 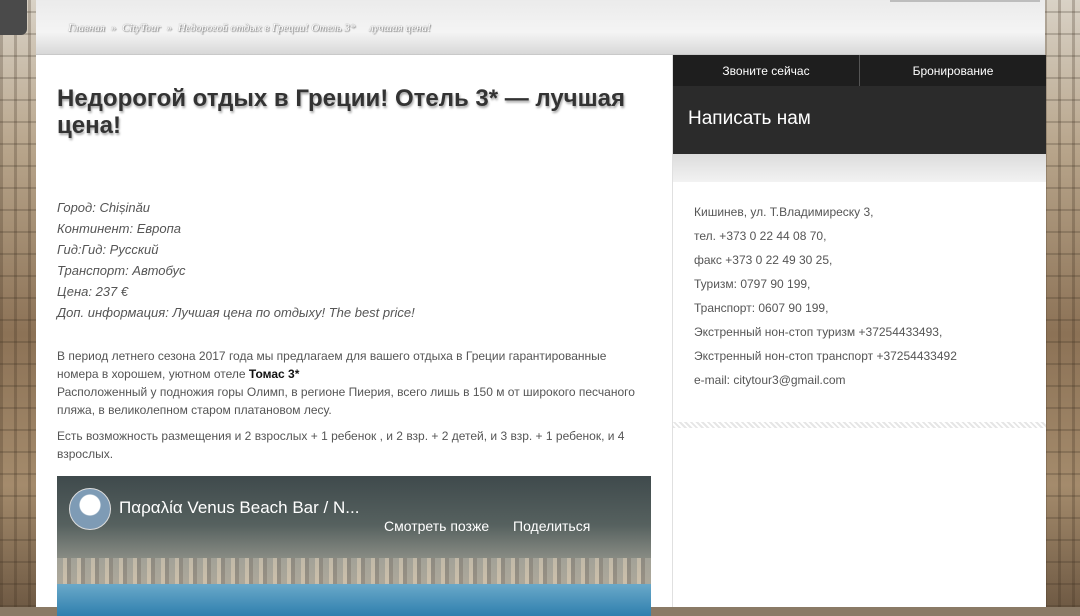 I want to click on channel-avatar, so click(x=90, y=509).